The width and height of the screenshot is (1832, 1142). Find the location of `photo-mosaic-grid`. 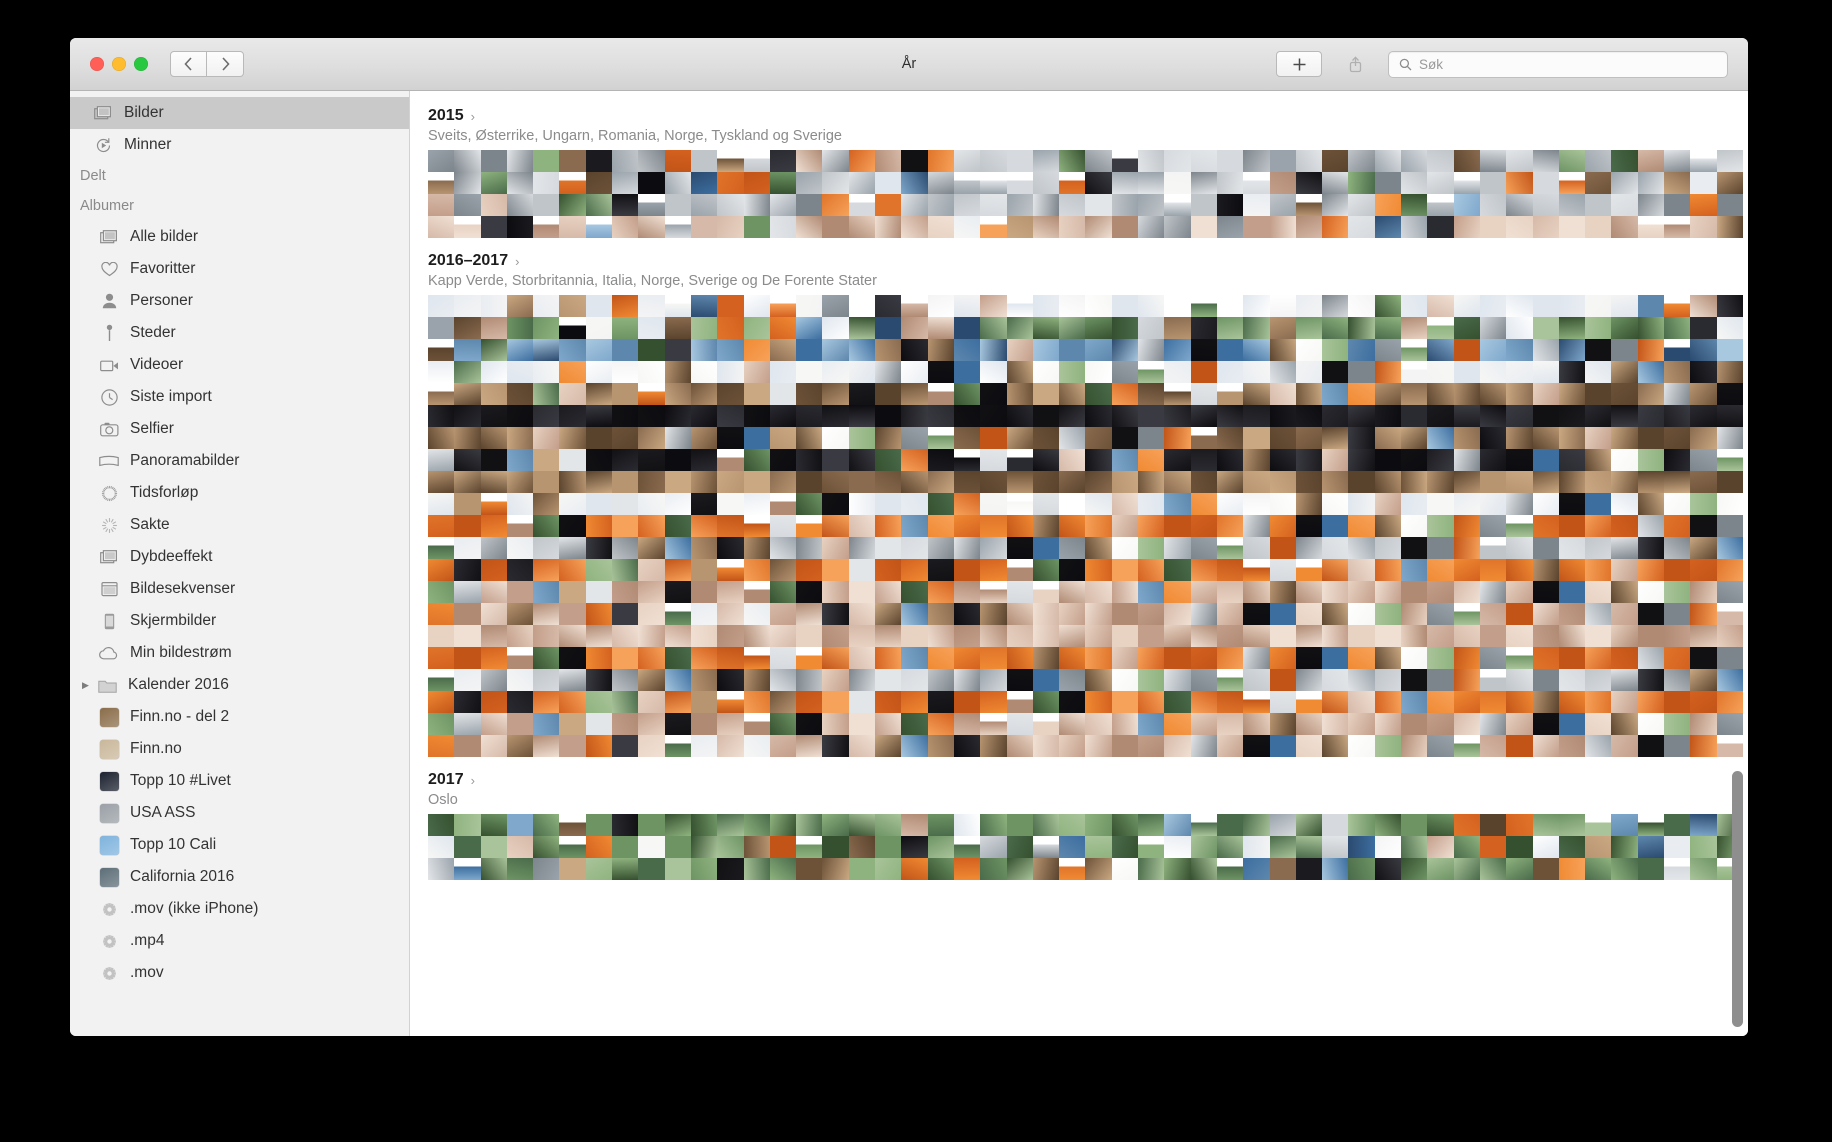

photo-mosaic-grid is located at coordinates (1085, 847).